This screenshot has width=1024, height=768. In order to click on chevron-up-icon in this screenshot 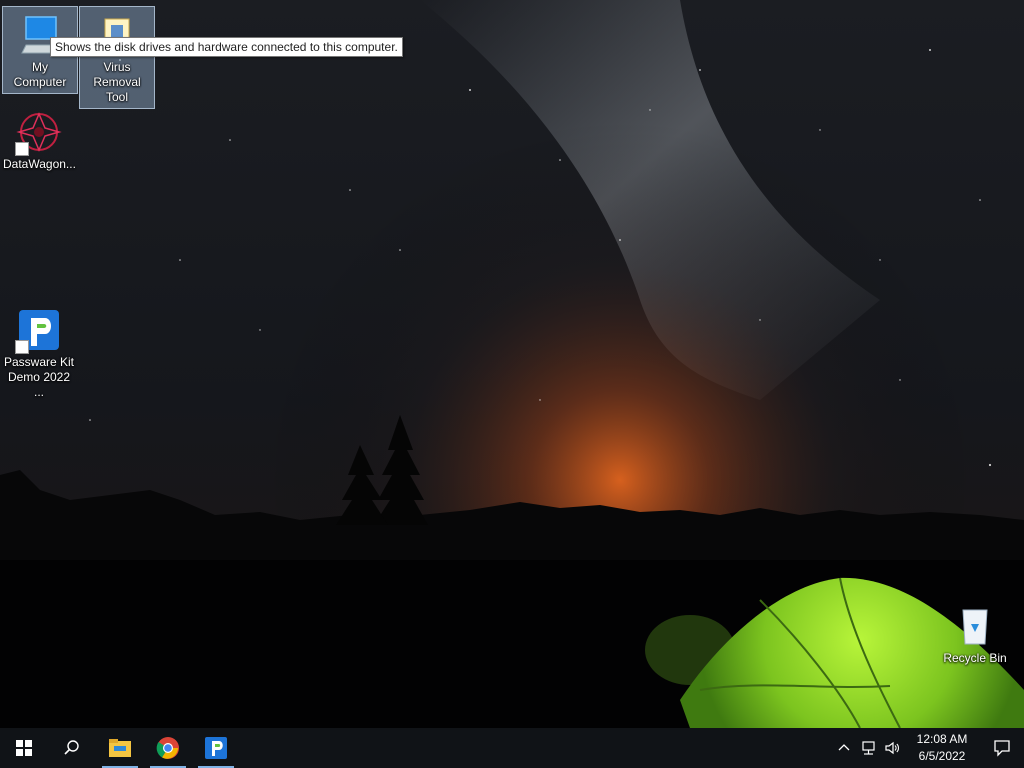, I will do `click(844, 747)`.